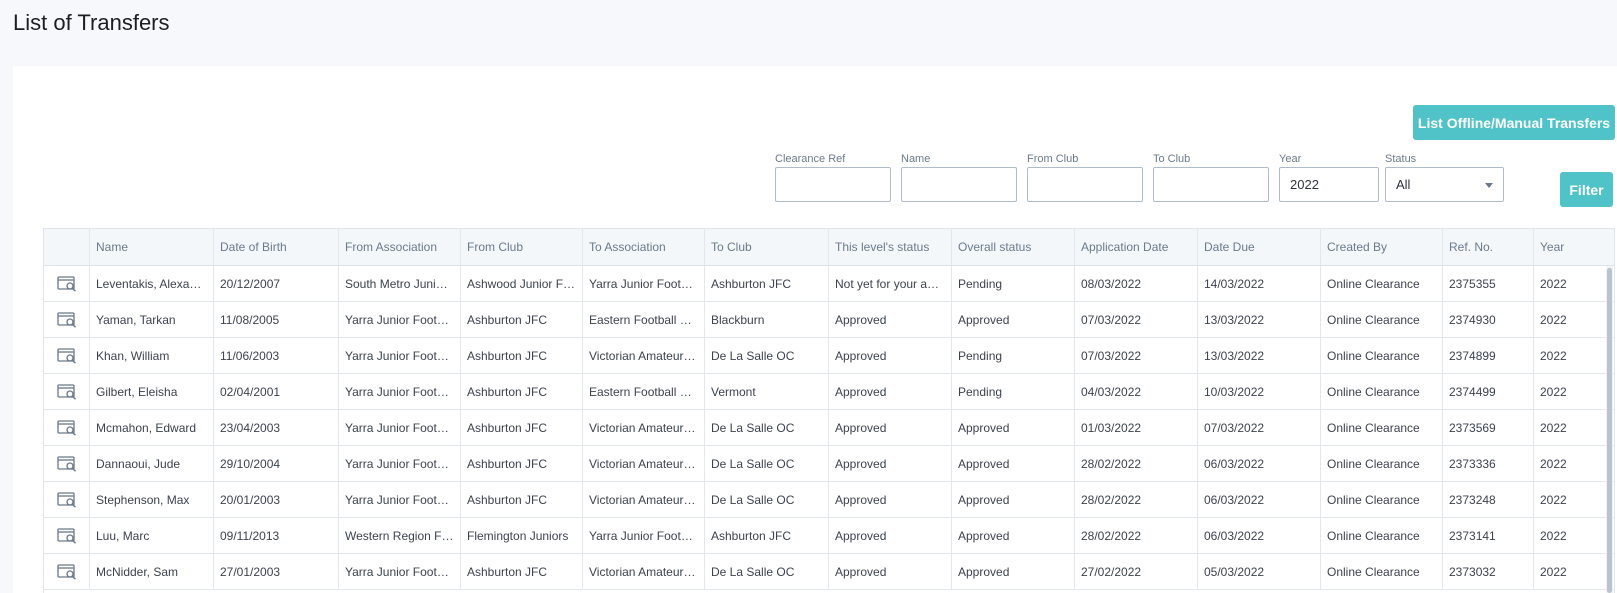 Image resolution: width=1617 pixels, height=593 pixels. Describe the element at coordinates (1488, 499) in the screenshot. I see `cell-ref-no: 2373248` at that location.